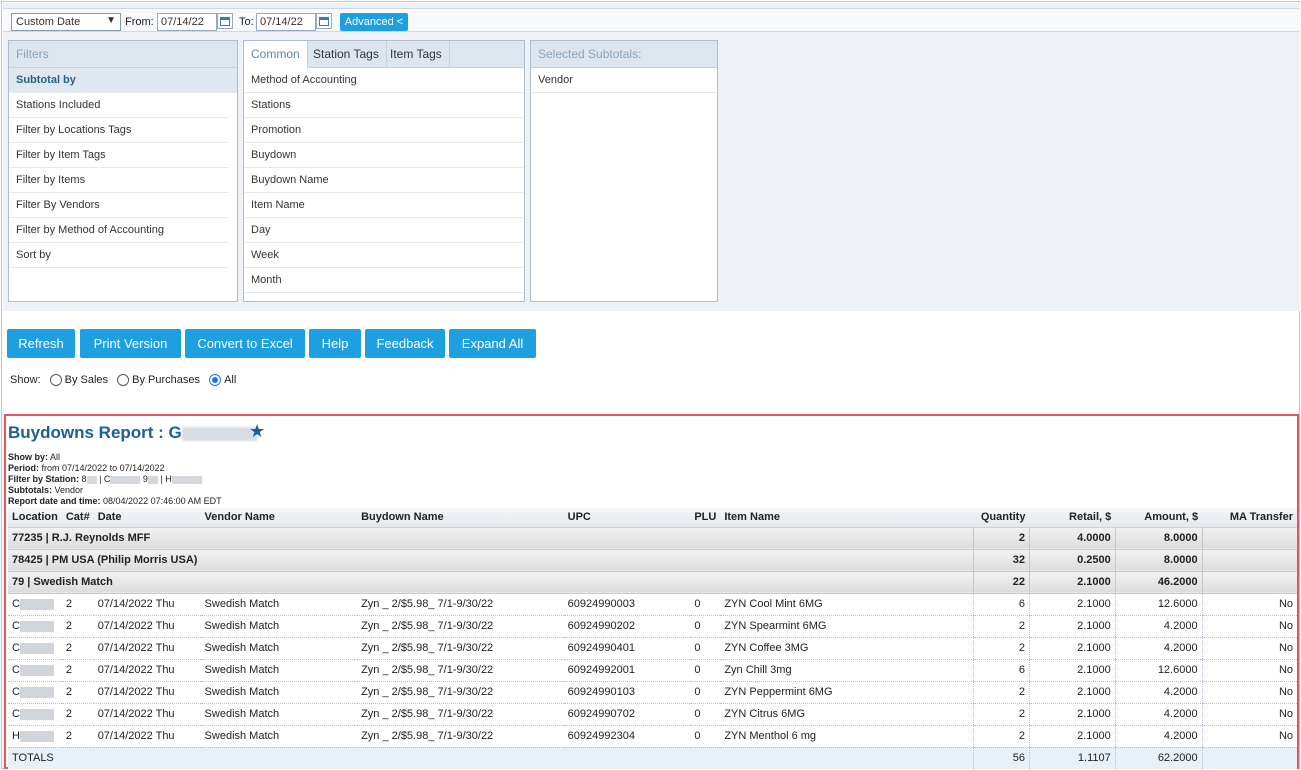 This screenshot has height=770, width=1301. I want to click on cell-ma-transfer: No, so click(1249, 692).